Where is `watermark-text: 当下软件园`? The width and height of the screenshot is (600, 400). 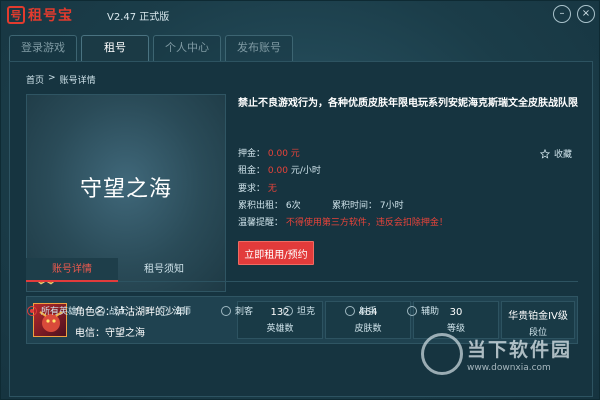 watermark-text: 当下软件园 is located at coordinates (520, 350).